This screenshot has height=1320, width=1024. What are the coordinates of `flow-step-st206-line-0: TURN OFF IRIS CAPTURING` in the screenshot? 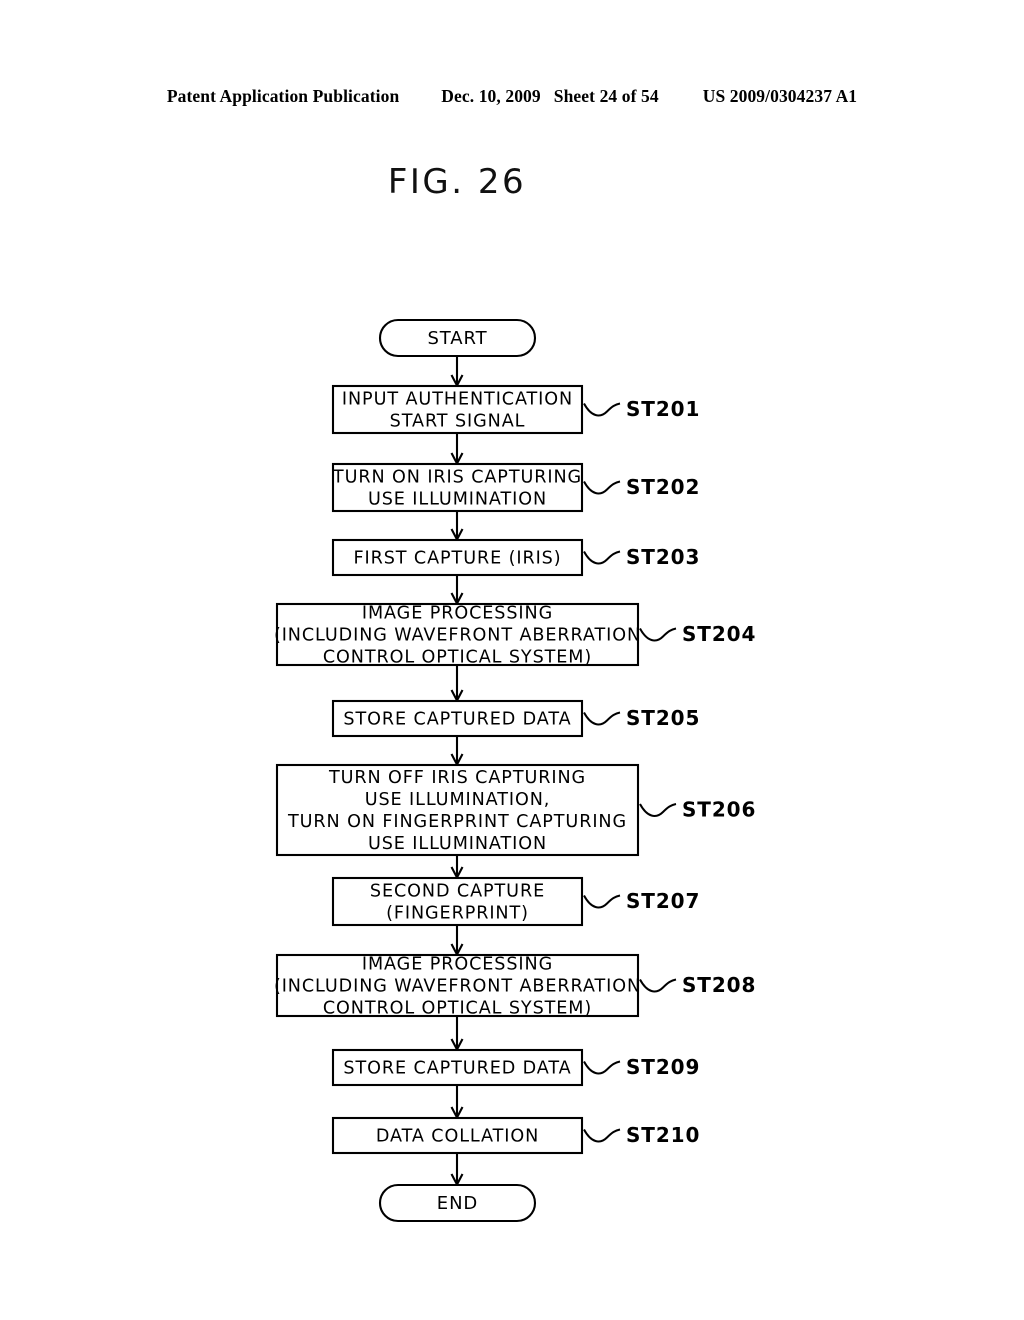 It's located at (457, 778).